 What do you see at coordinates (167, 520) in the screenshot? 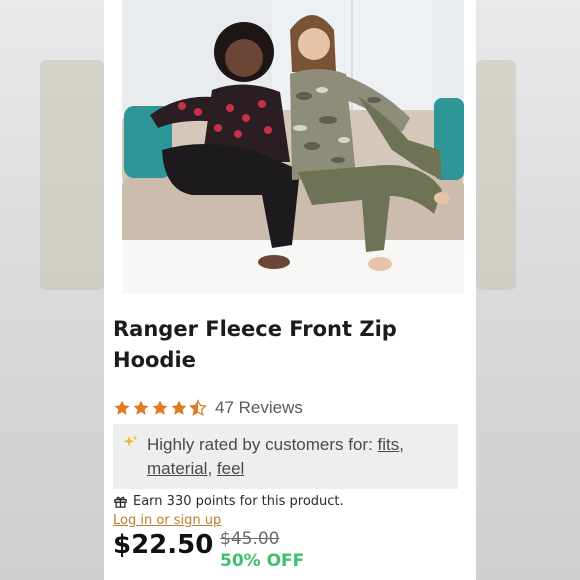
I see `login-link: Log in or sign up` at bounding box center [167, 520].